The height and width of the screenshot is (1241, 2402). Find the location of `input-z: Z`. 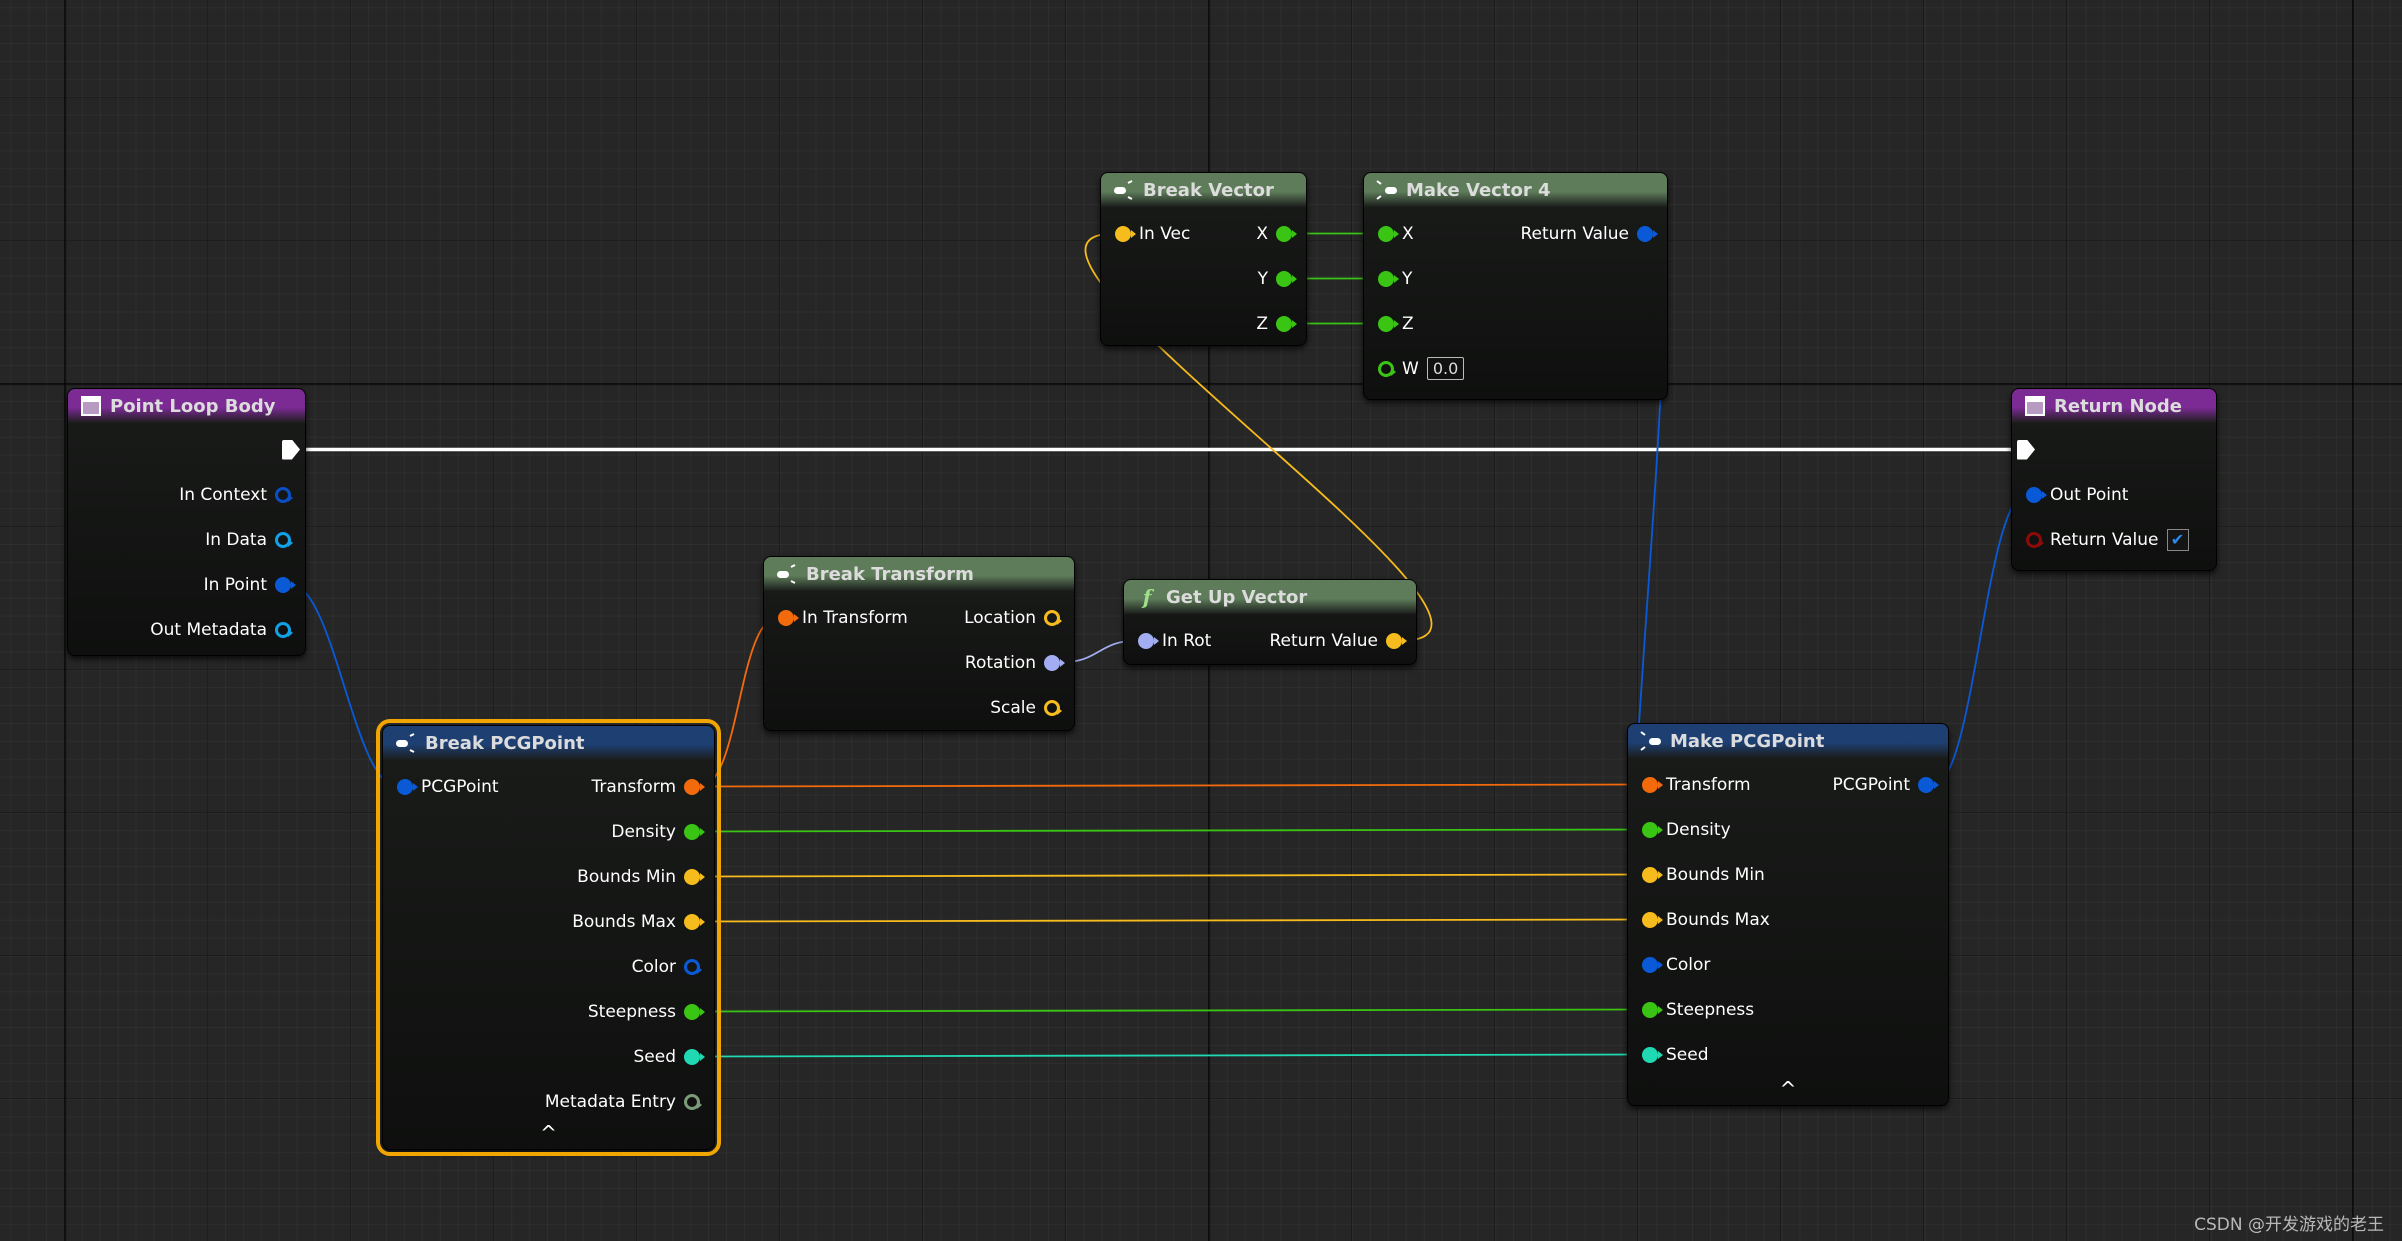

input-z: Z is located at coordinates (1396, 324).